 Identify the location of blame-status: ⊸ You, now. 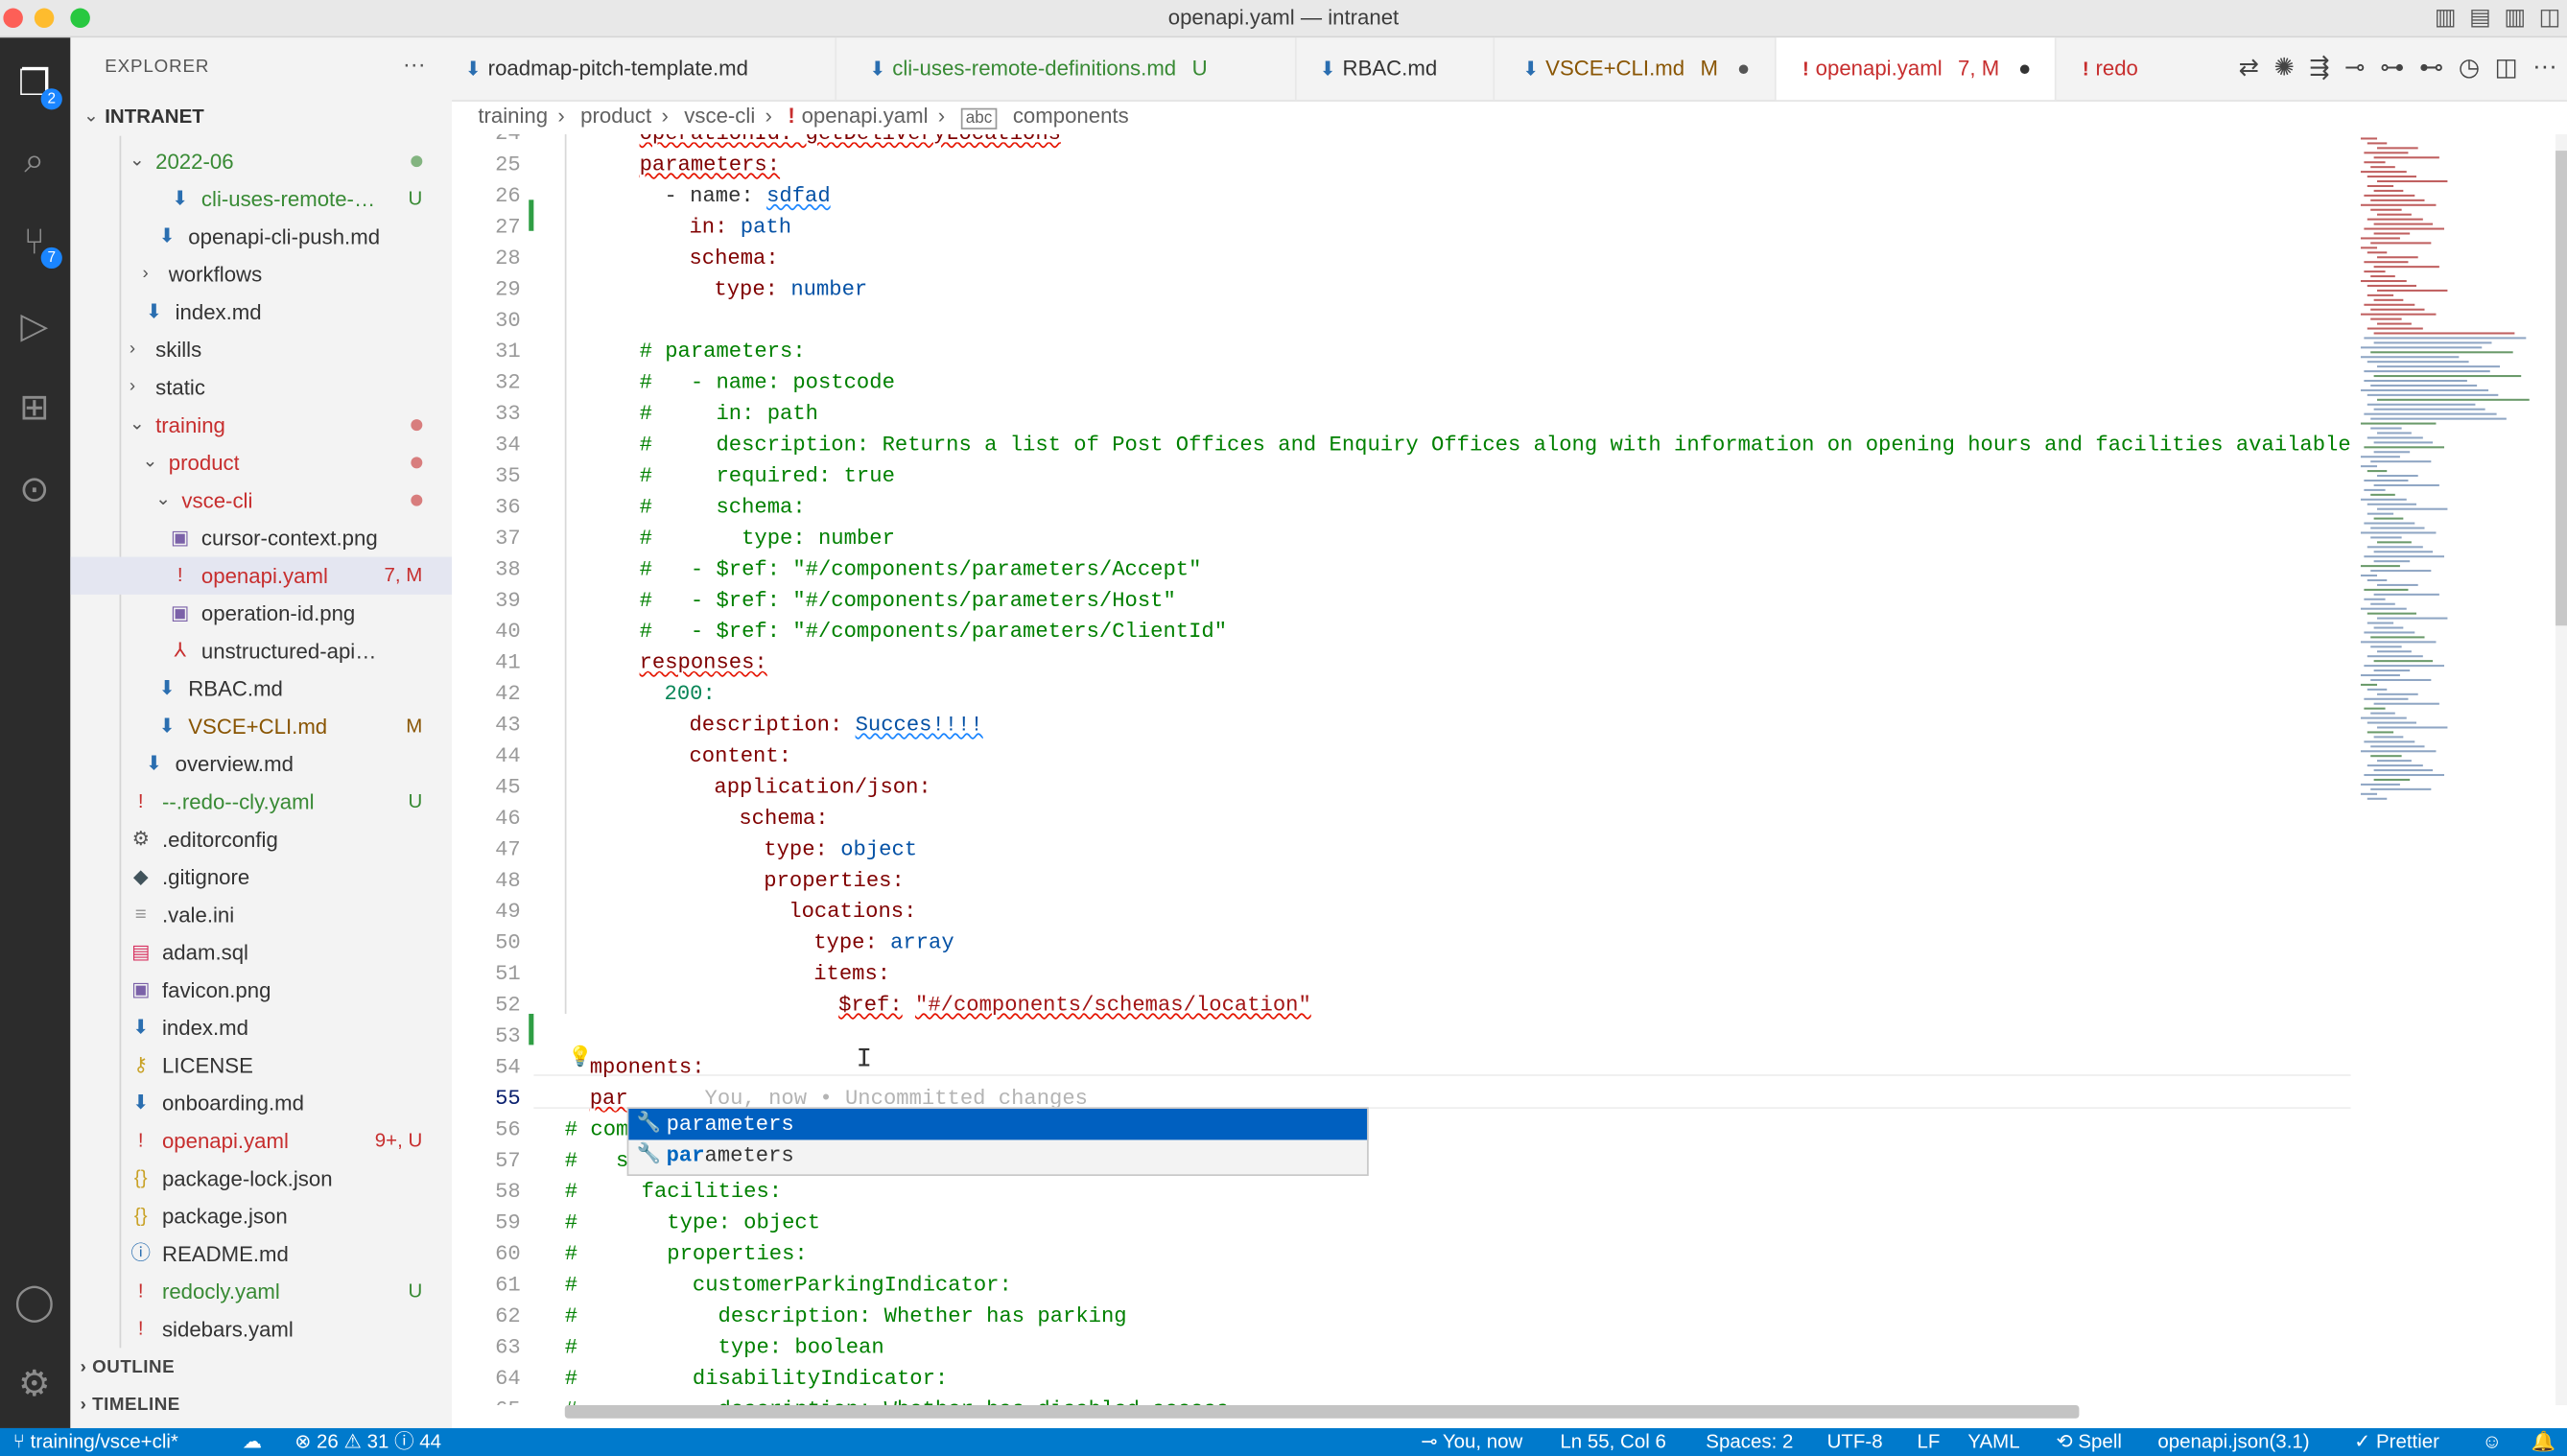
(1471, 1442).